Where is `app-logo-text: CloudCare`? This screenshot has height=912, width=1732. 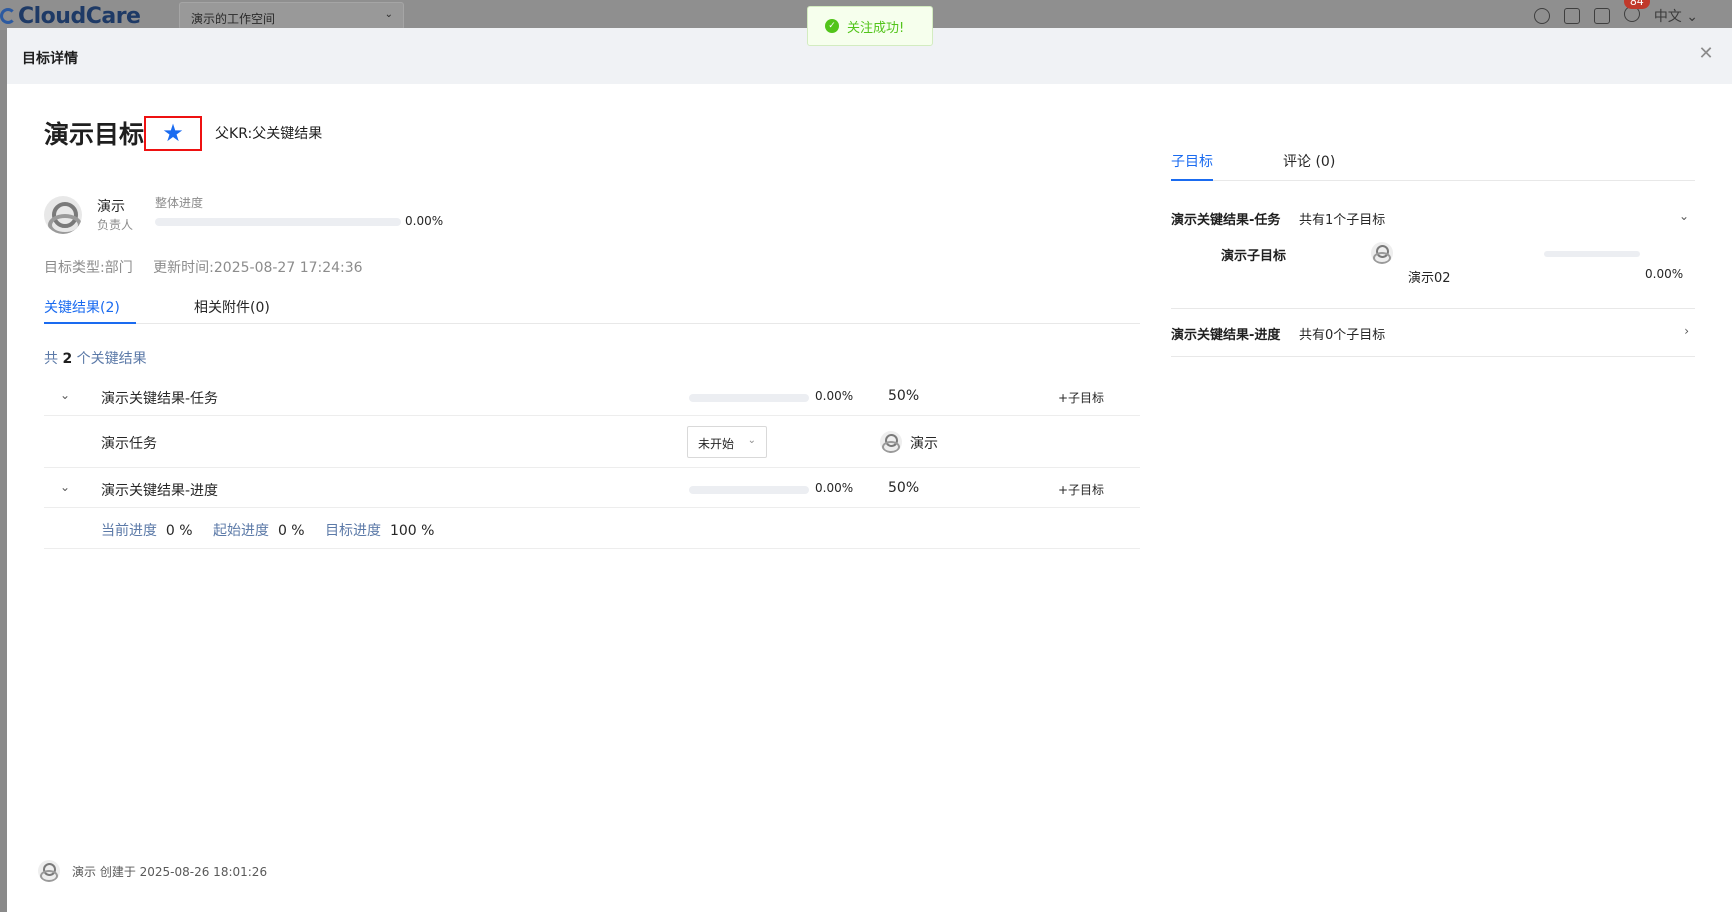 app-logo-text: CloudCare is located at coordinates (79, 16).